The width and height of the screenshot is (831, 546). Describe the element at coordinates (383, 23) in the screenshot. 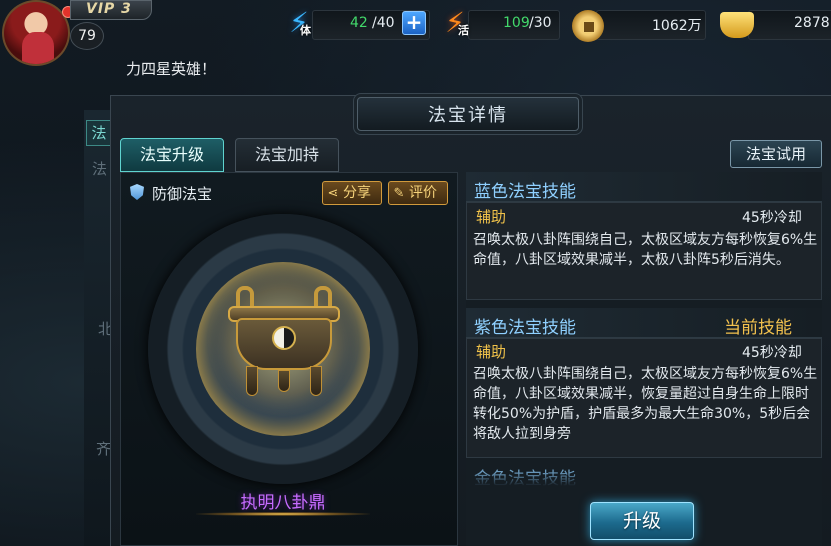

I see `stamina-max: /40` at that location.